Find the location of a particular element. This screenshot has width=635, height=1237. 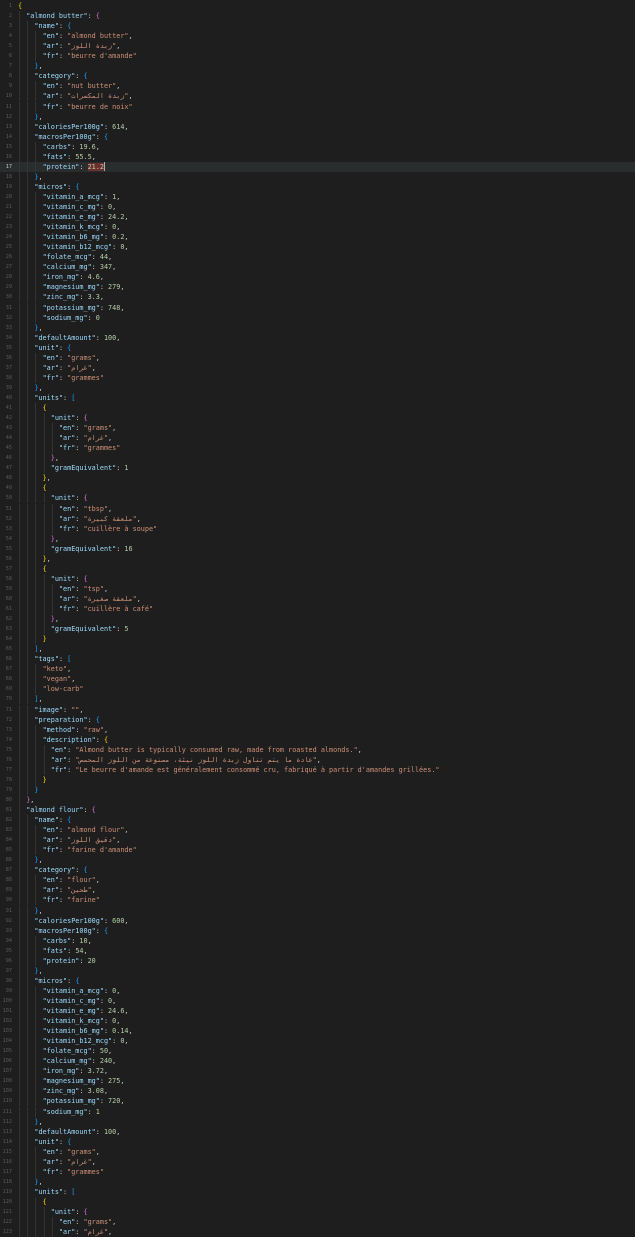

code-line: 101 "vitamin_e_mg": 24.6, is located at coordinates (317, 1011).